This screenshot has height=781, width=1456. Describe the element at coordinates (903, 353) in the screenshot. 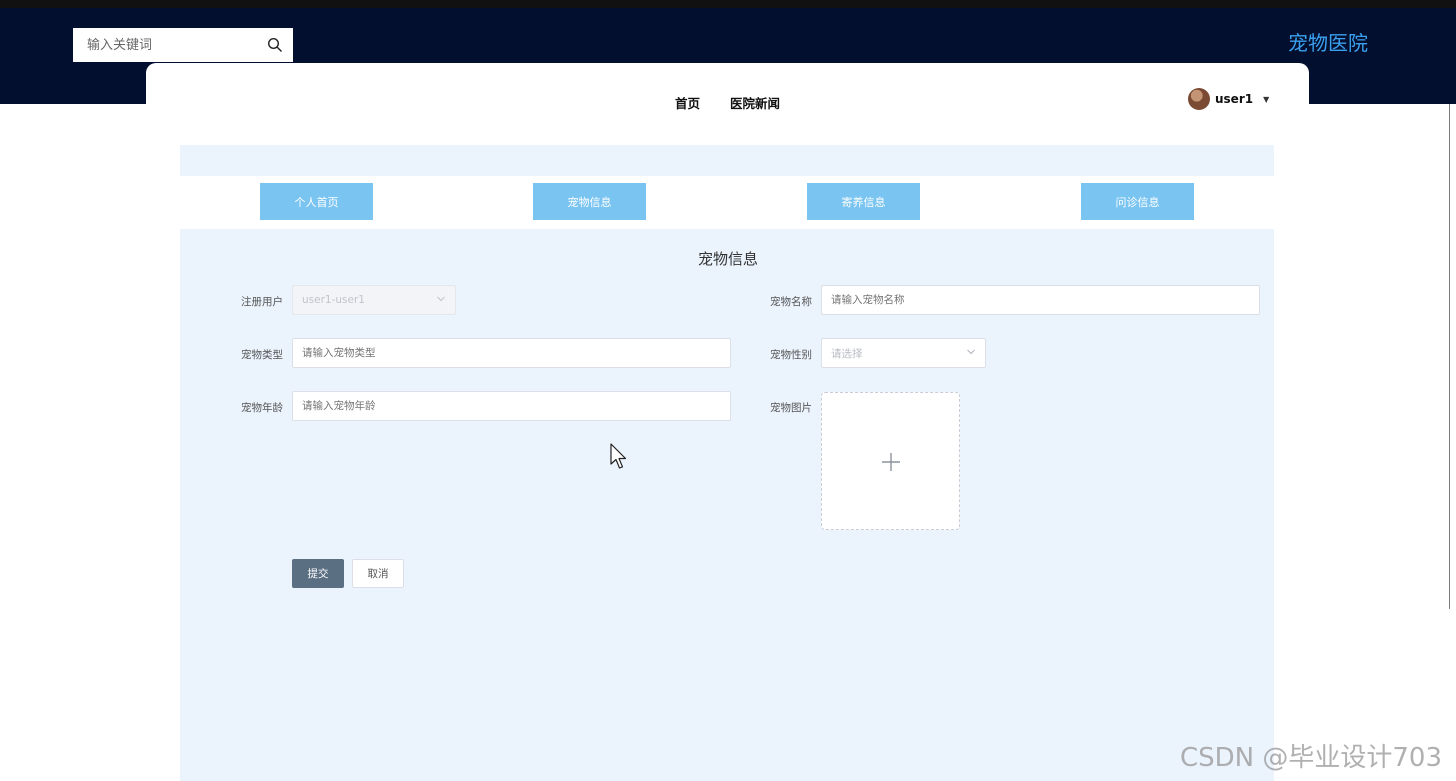

I see `pet-gender-select: 请选择` at that location.